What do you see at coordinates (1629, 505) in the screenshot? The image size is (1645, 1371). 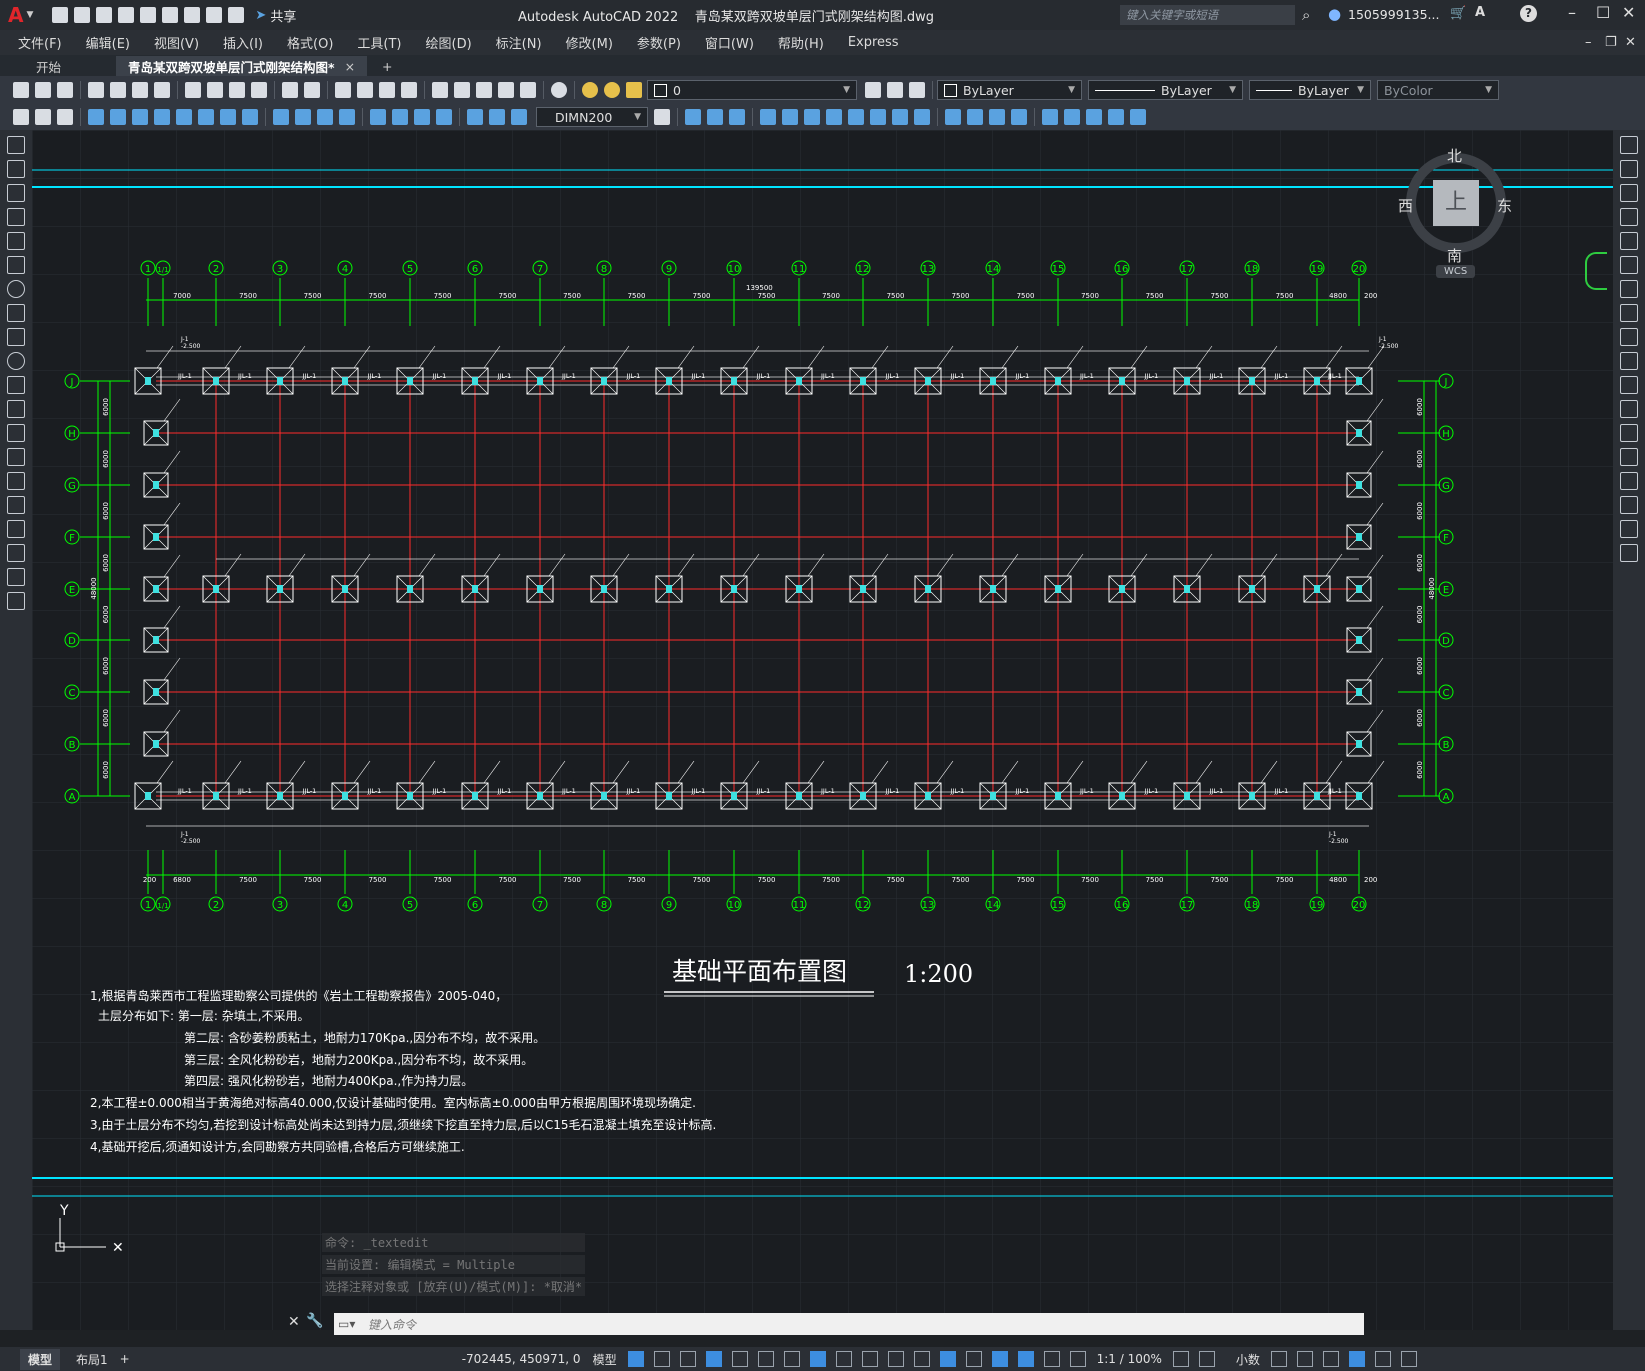 I see `fillet-icon` at bounding box center [1629, 505].